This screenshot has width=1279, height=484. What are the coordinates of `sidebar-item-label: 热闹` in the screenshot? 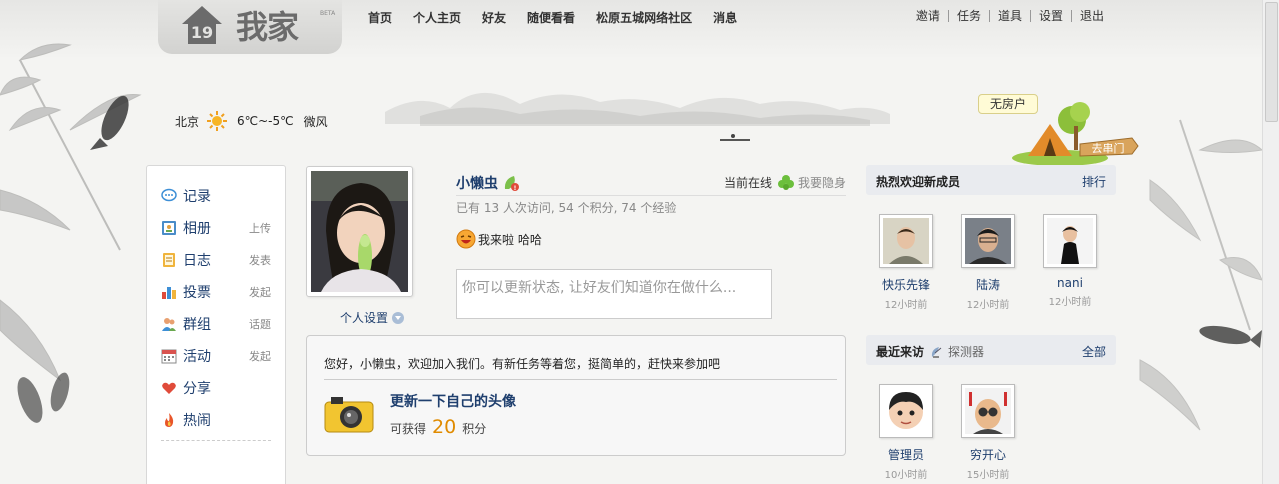 It's located at (197, 421).